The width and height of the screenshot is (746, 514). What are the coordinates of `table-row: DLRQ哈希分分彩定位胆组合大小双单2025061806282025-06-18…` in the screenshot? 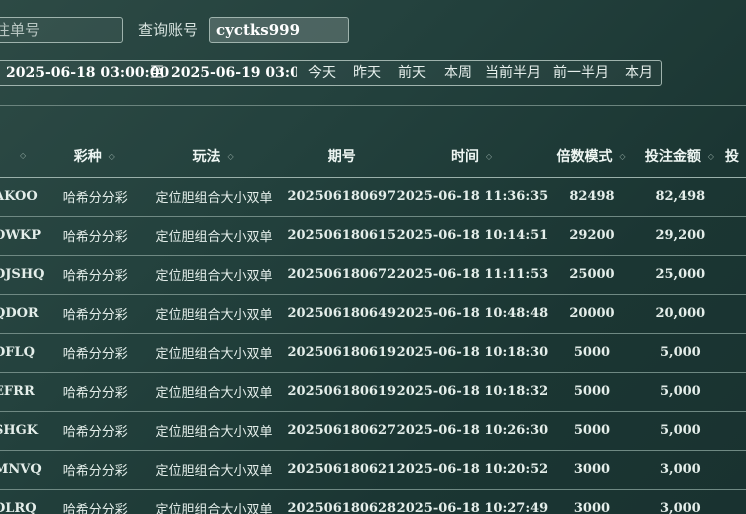 It's located at (373, 501).